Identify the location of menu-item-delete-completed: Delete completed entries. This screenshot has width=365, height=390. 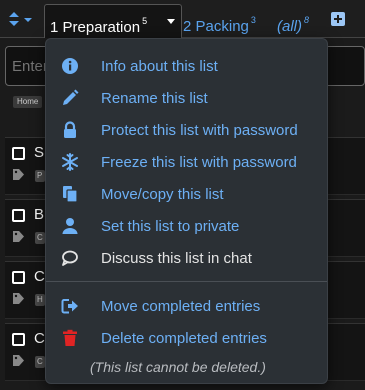
(186, 338).